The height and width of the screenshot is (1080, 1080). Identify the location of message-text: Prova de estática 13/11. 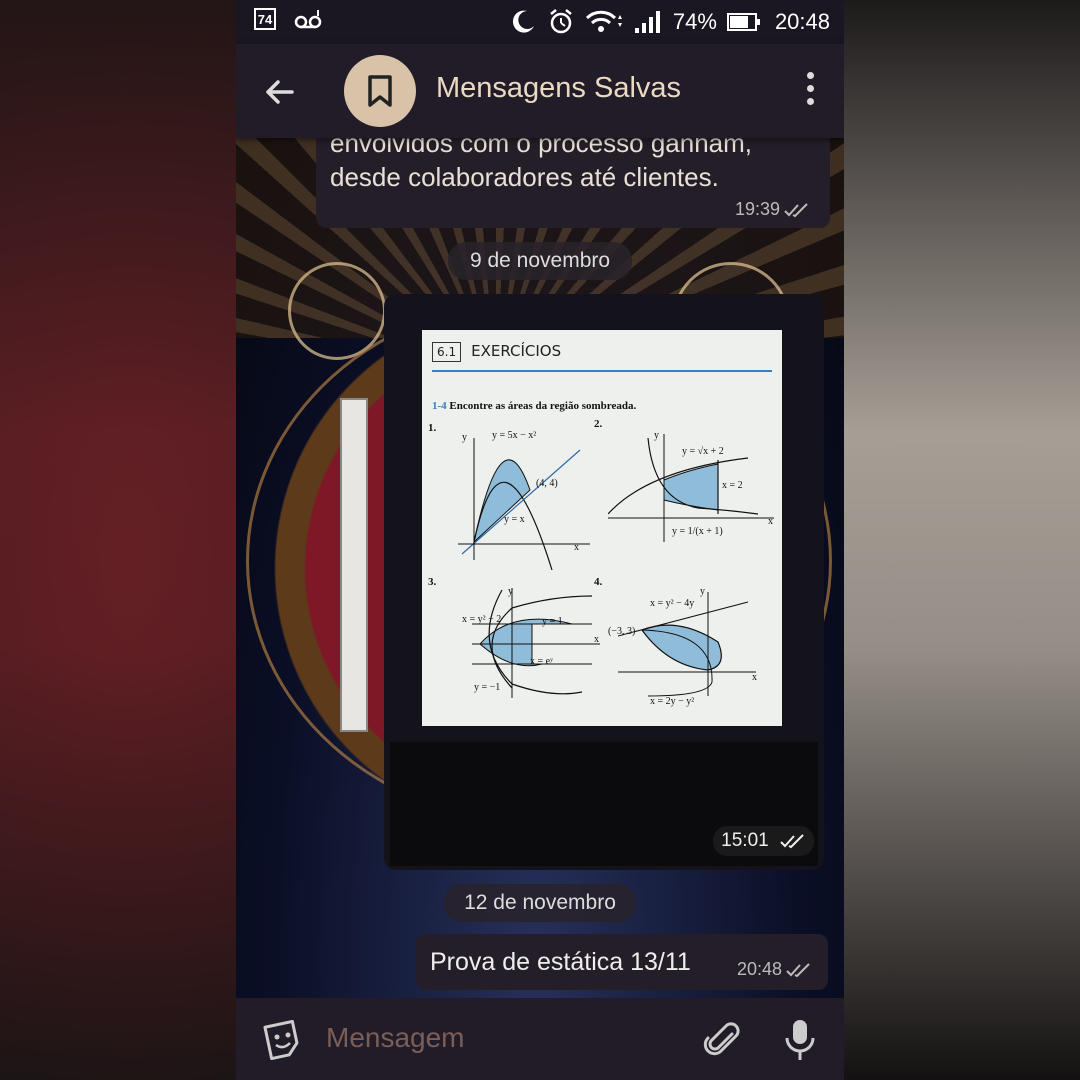
(560, 962).